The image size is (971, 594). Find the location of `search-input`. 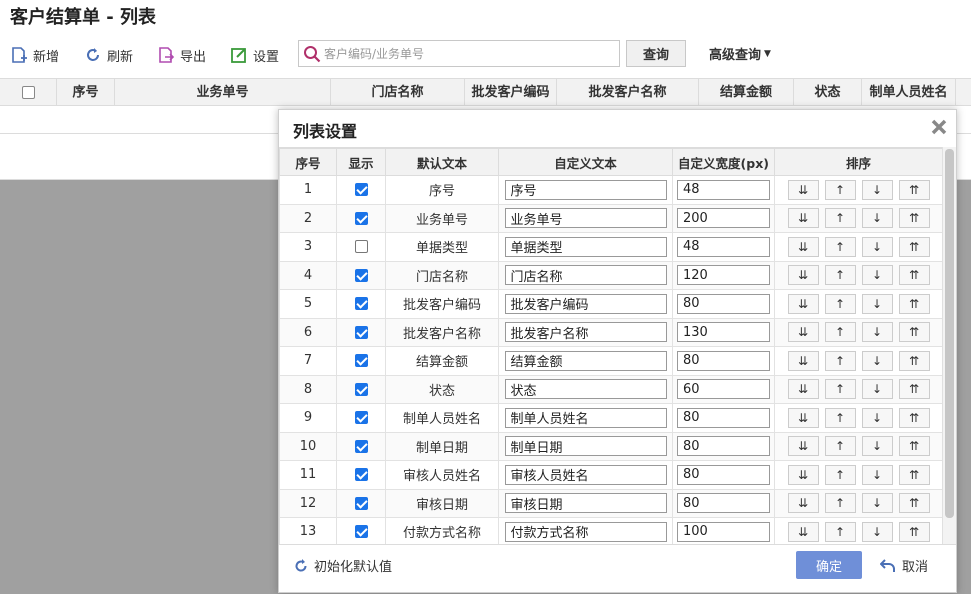

search-input is located at coordinates (464, 53).